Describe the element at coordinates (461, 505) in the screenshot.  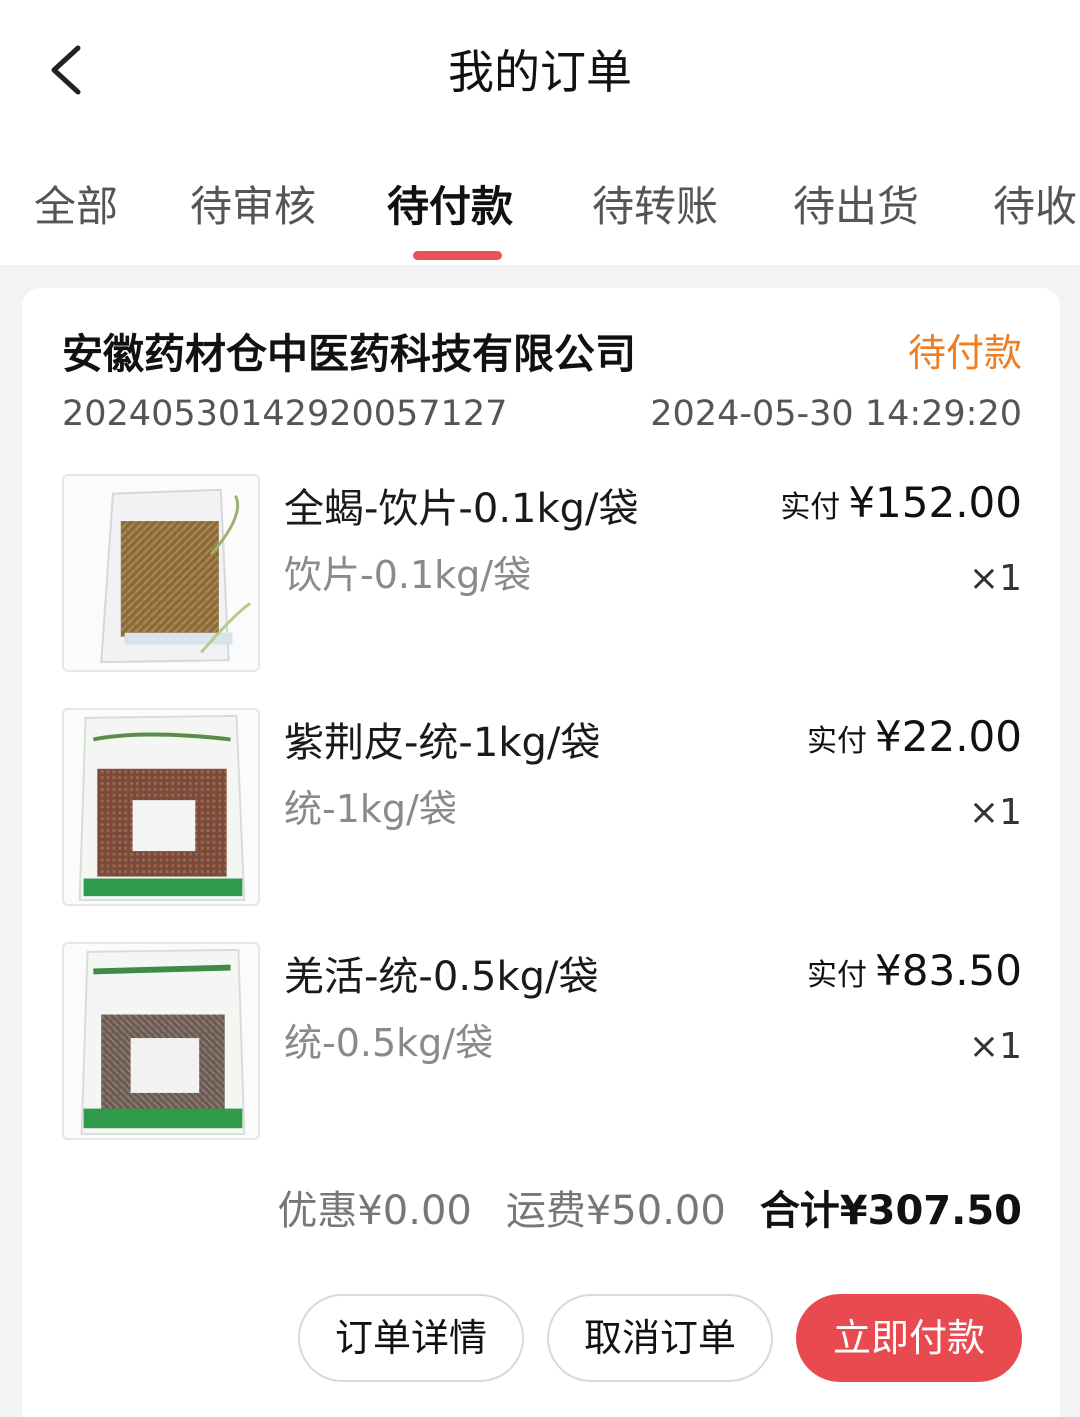
I see `product-name: 全蝎-饮片-0.1kg/袋` at that location.